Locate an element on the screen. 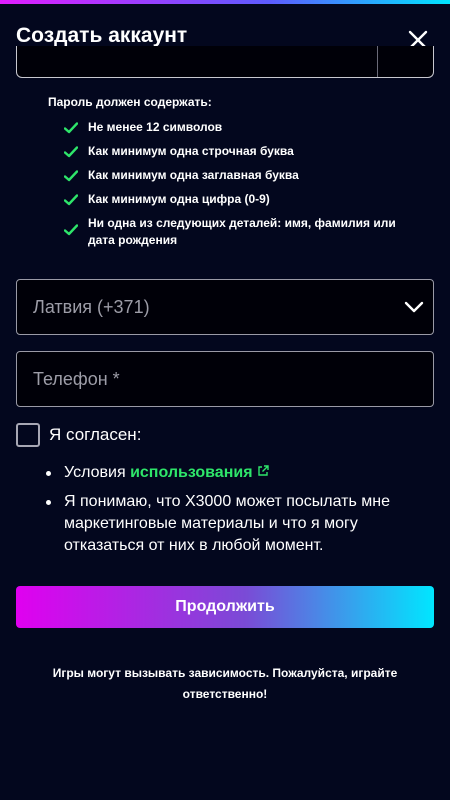 The height and width of the screenshot is (800, 450). page-title: Создать аккаунт is located at coordinates (102, 35).